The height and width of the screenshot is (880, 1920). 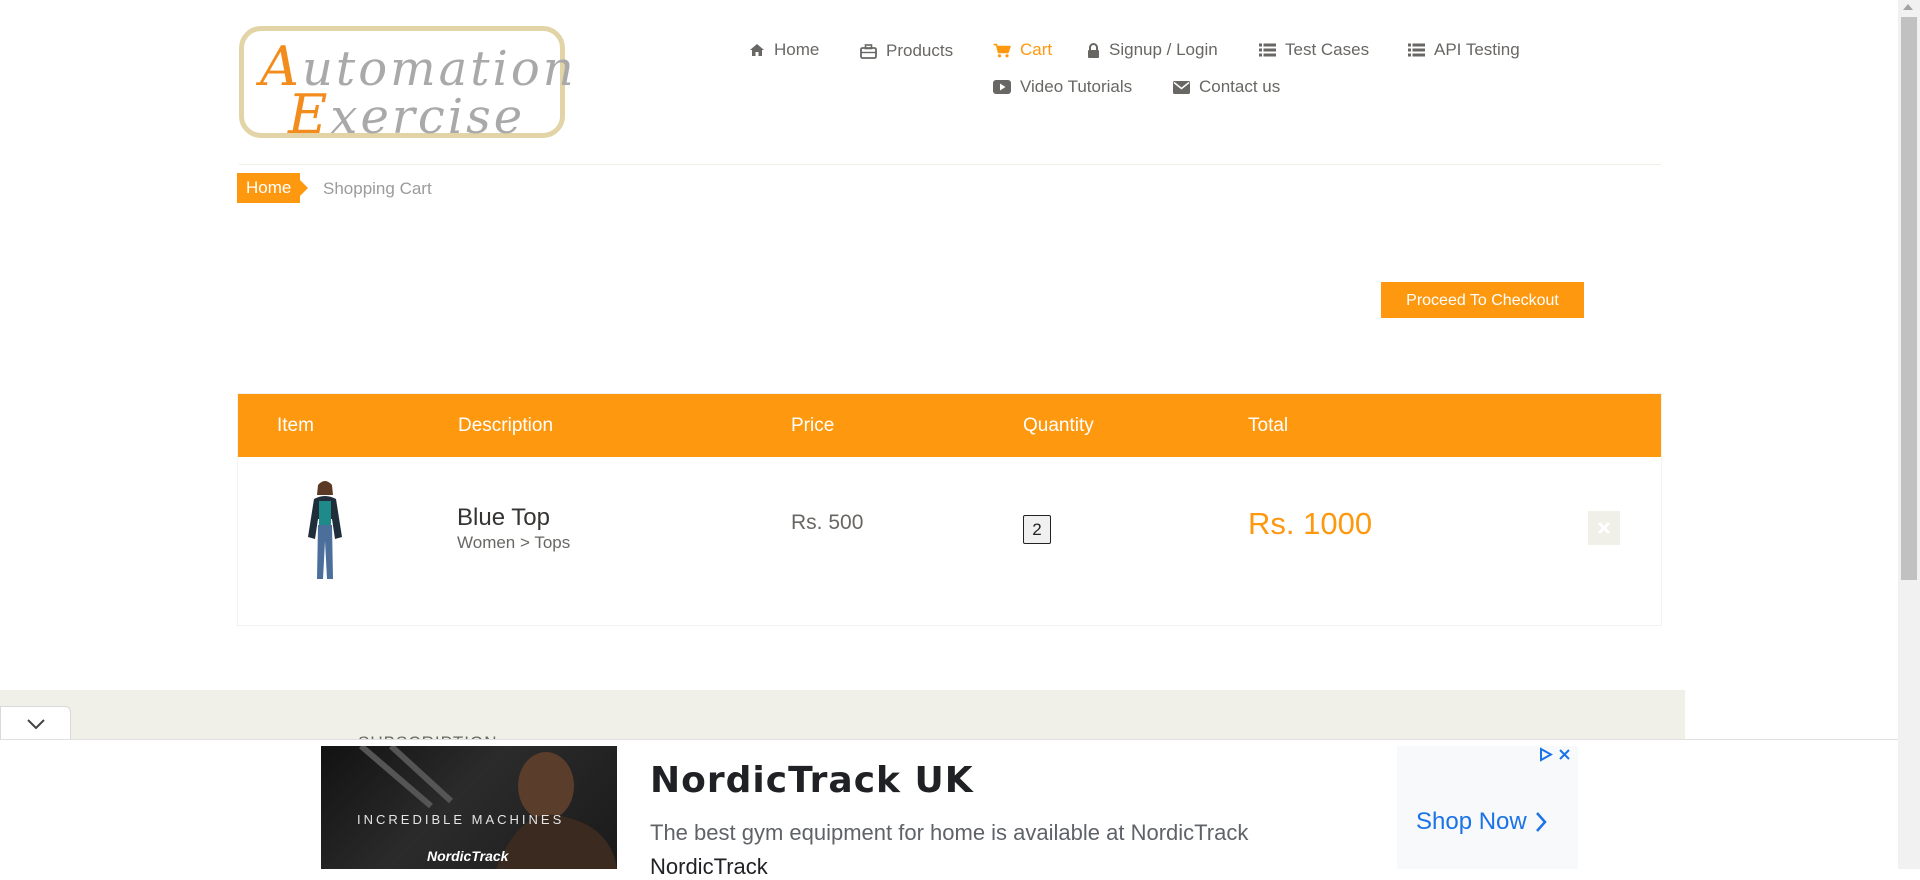 What do you see at coordinates (1268, 425) in the screenshot?
I see `column-header-total: Total` at bounding box center [1268, 425].